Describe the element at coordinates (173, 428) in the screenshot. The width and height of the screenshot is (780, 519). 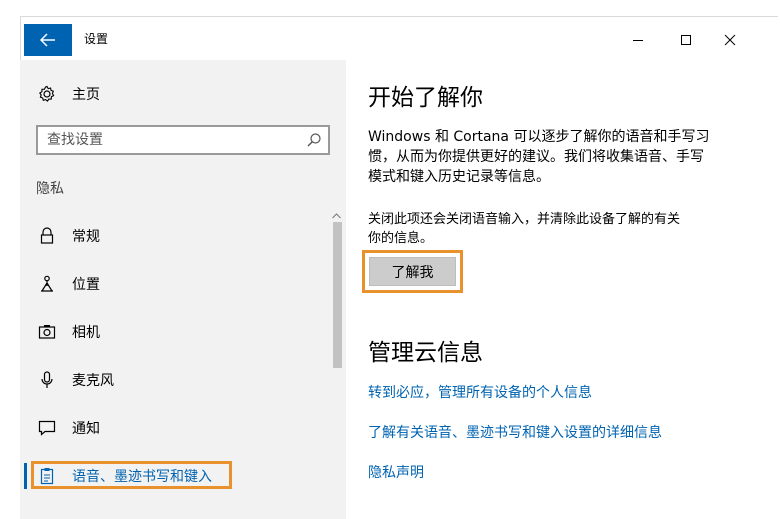
I see `sidebar-item-notifications: 通知` at that location.